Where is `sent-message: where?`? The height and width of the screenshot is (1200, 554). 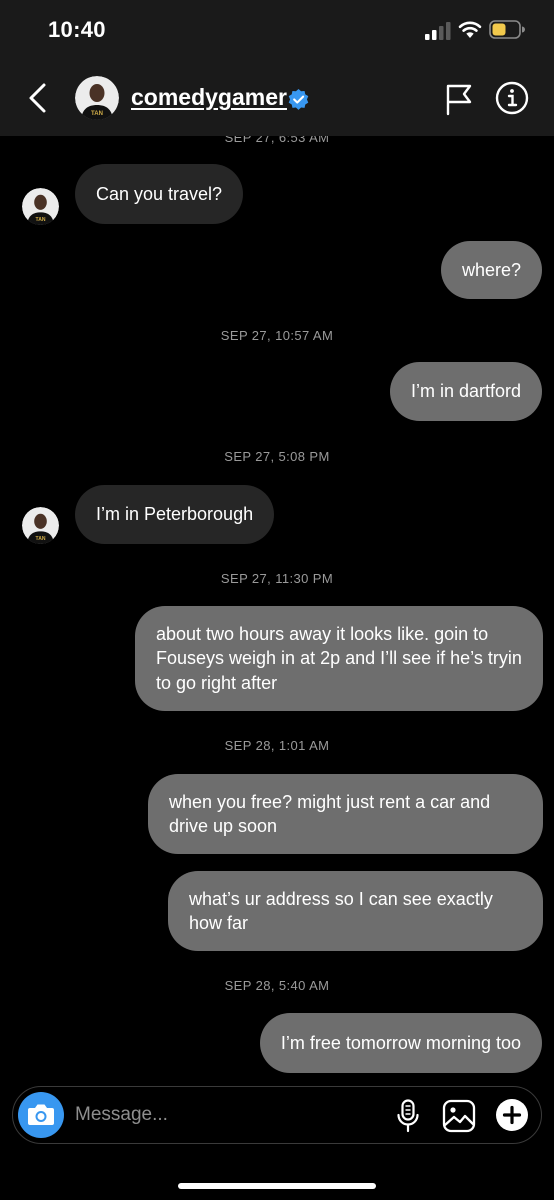 sent-message: where? is located at coordinates (491, 270).